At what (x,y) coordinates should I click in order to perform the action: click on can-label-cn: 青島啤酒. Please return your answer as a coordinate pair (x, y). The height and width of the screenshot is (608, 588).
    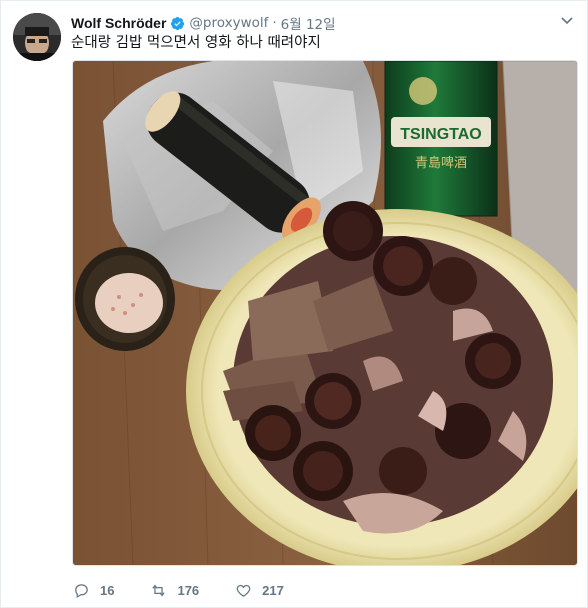
    Looking at the image, I should click on (441, 163).